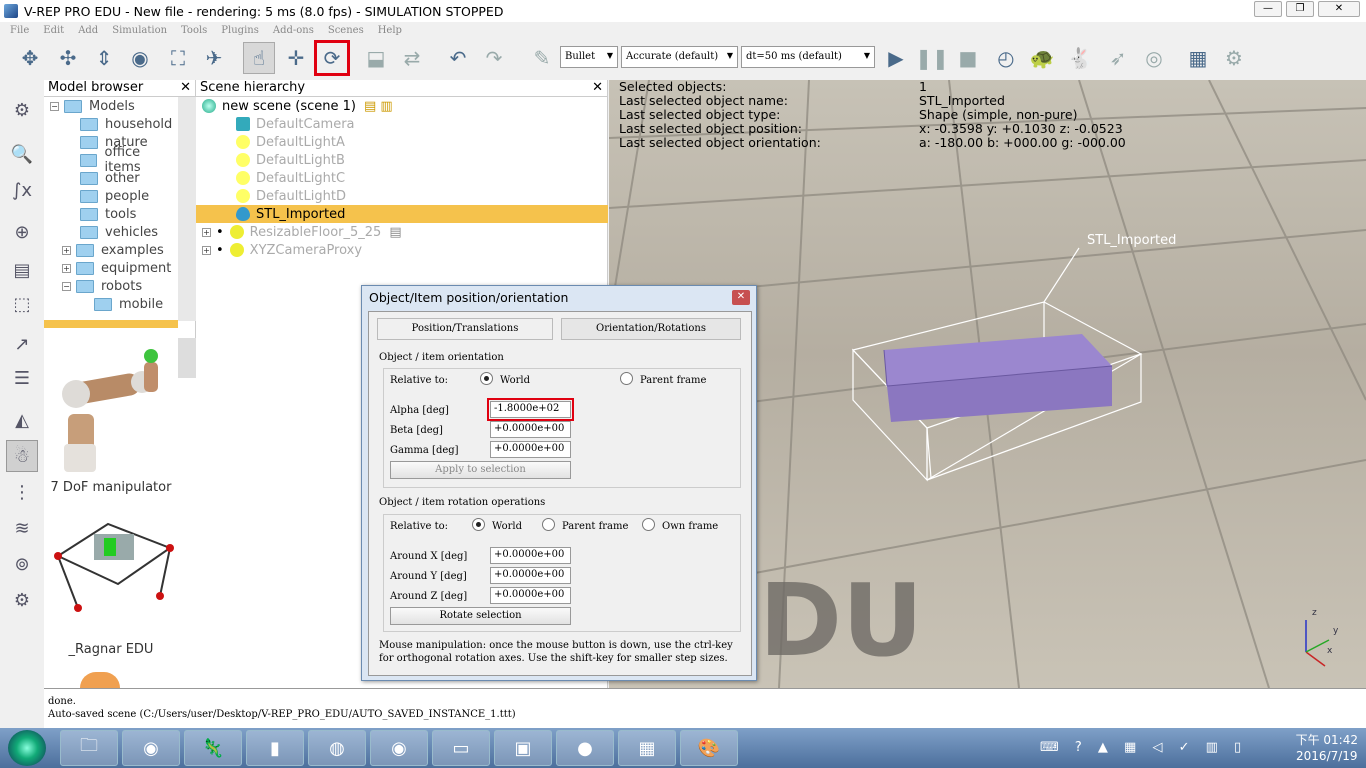 The width and height of the screenshot is (1366, 768). What do you see at coordinates (530, 449) in the screenshot?
I see `gamma-input: +0.0000e+00` at bounding box center [530, 449].